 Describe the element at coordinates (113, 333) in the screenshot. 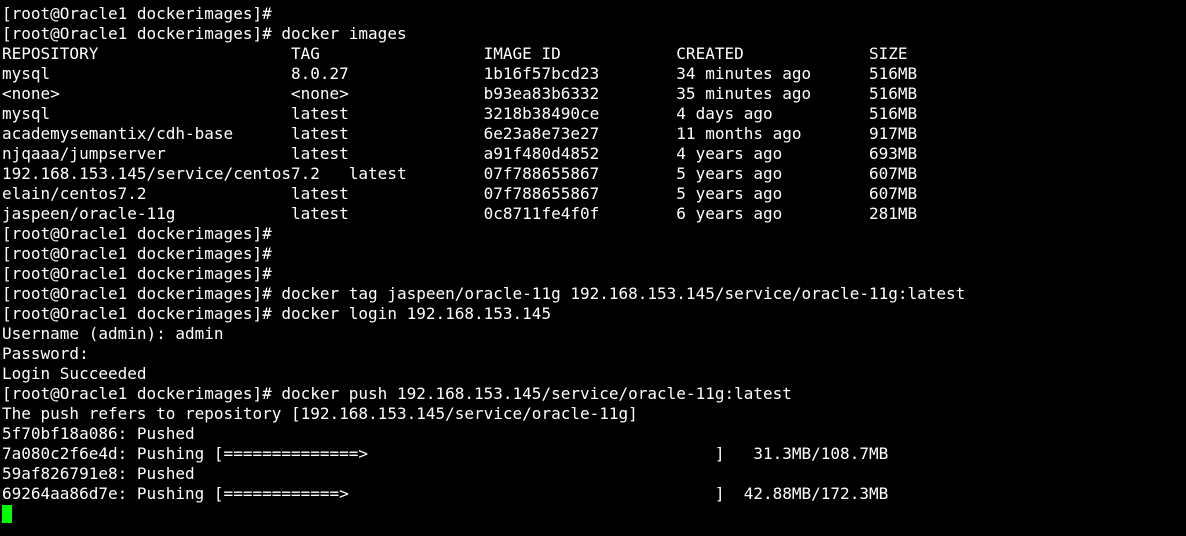

I see `terminal-line: Username (admin): admin` at that location.